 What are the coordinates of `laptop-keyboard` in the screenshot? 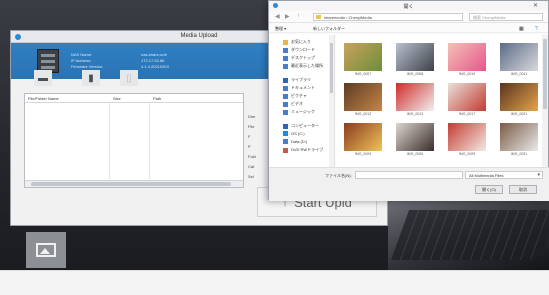 It's located at (469, 235).